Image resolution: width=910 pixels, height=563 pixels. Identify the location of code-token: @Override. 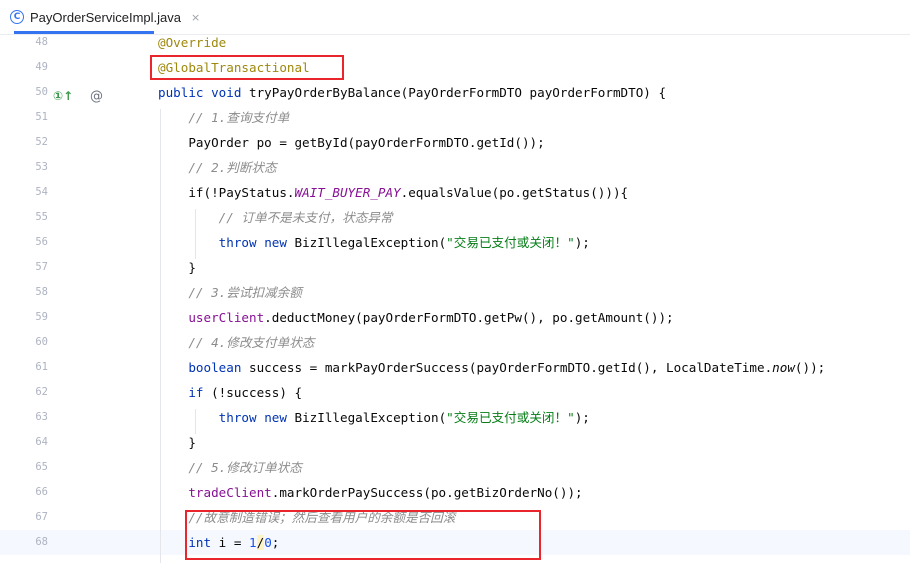
(192, 42).